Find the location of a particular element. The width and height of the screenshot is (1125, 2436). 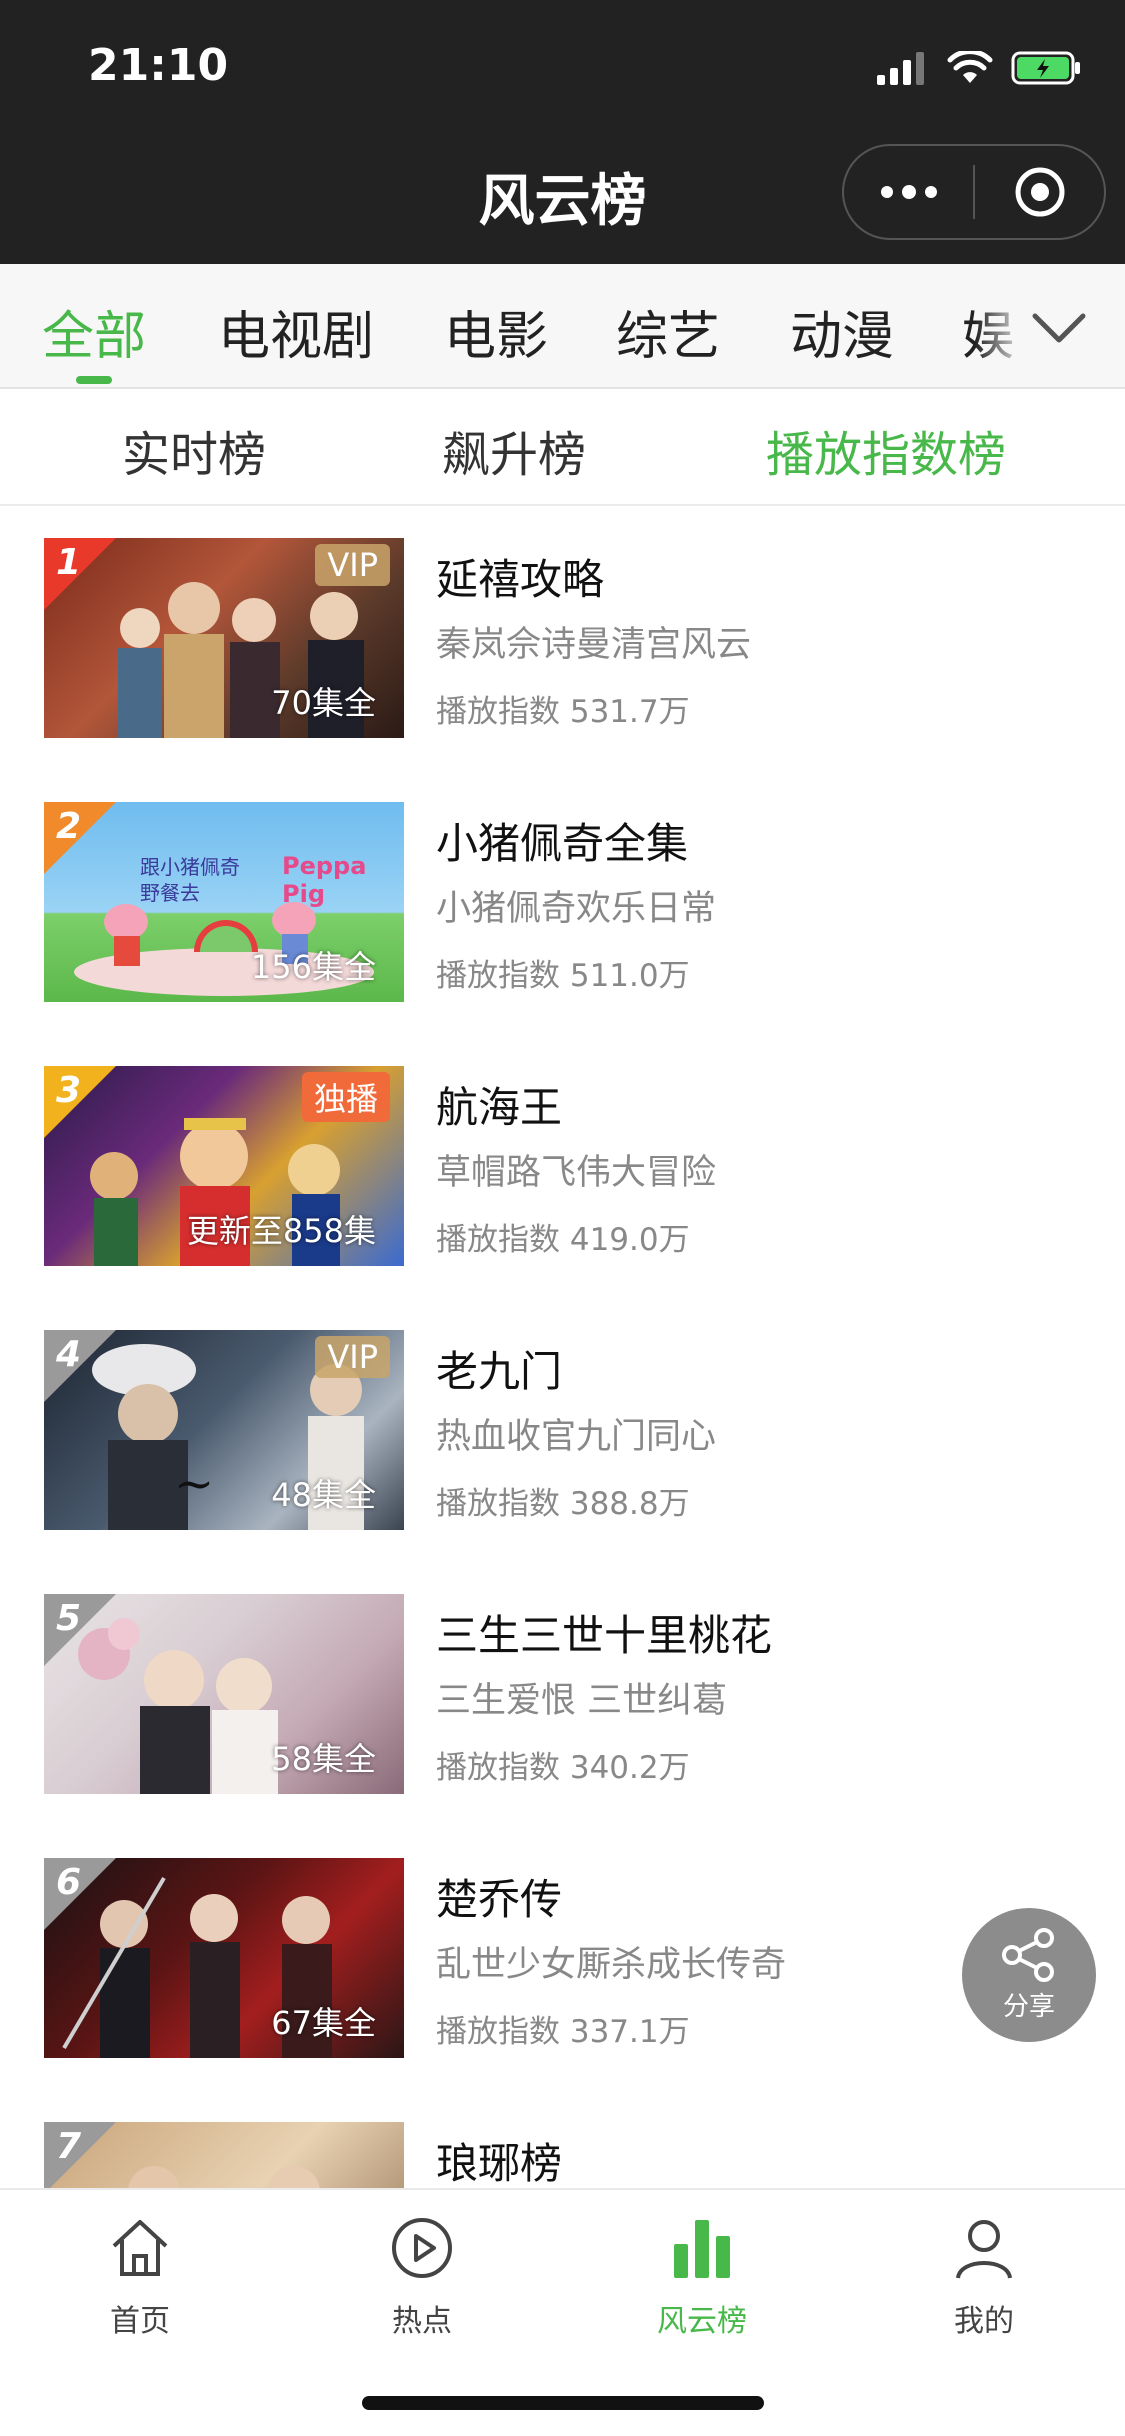

share-label: 分享 is located at coordinates (1028, 2006).